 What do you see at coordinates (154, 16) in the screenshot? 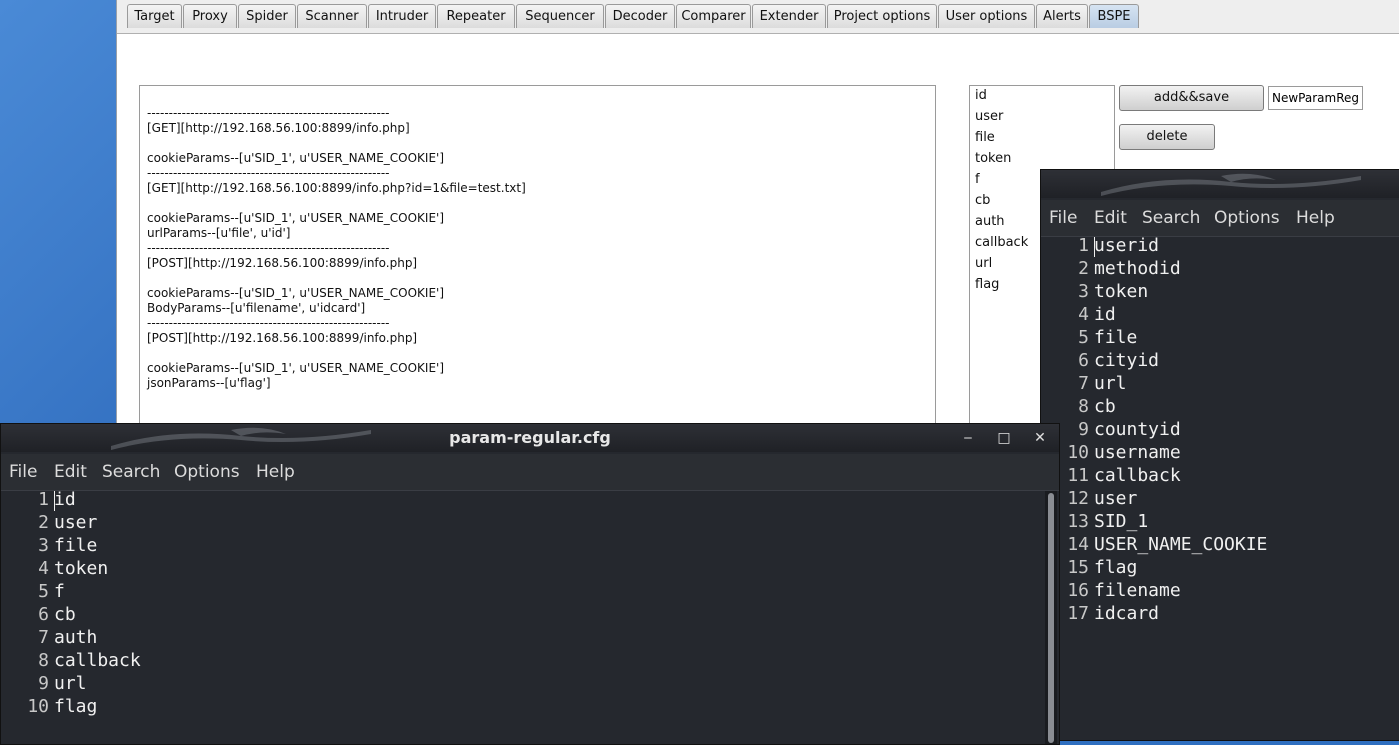
I see `tab-target: Target` at bounding box center [154, 16].